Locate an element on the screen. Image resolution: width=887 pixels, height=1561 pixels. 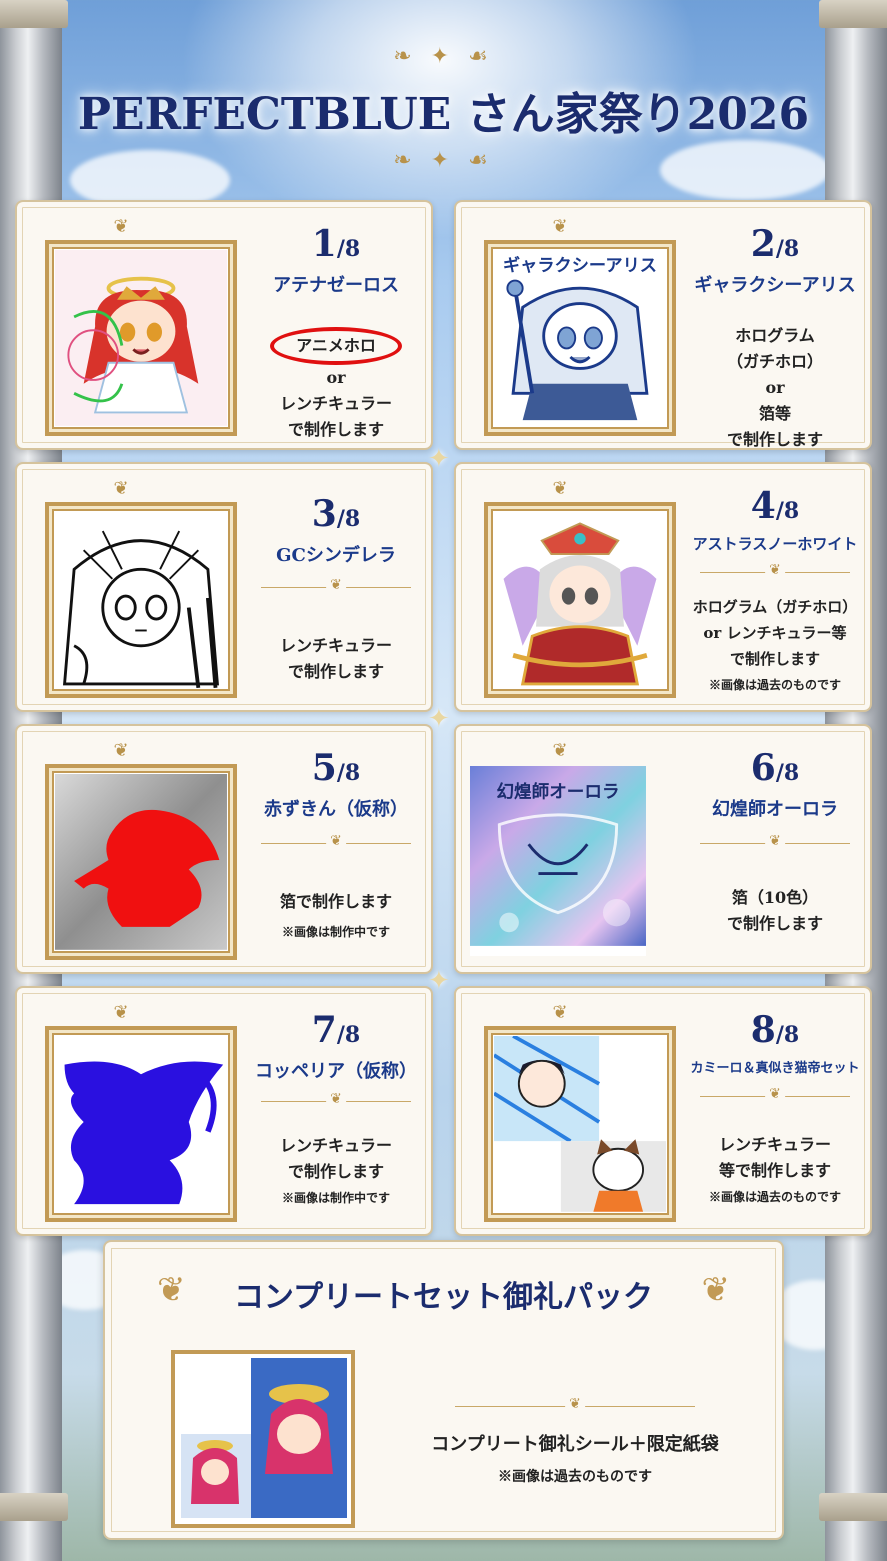
cinderella-lineart-icon is located at coordinates (141, 600).